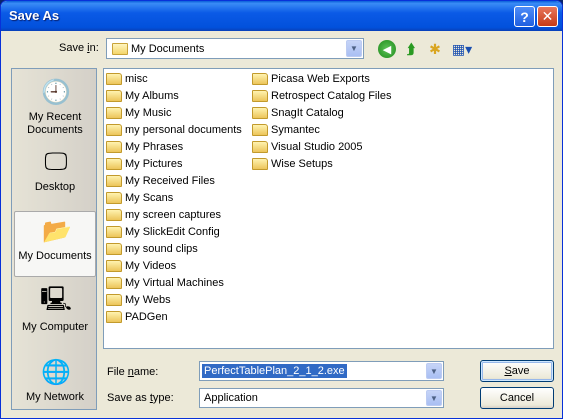 This screenshot has width=563, height=419. I want to click on close-icon: ✕, so click(547, 16).